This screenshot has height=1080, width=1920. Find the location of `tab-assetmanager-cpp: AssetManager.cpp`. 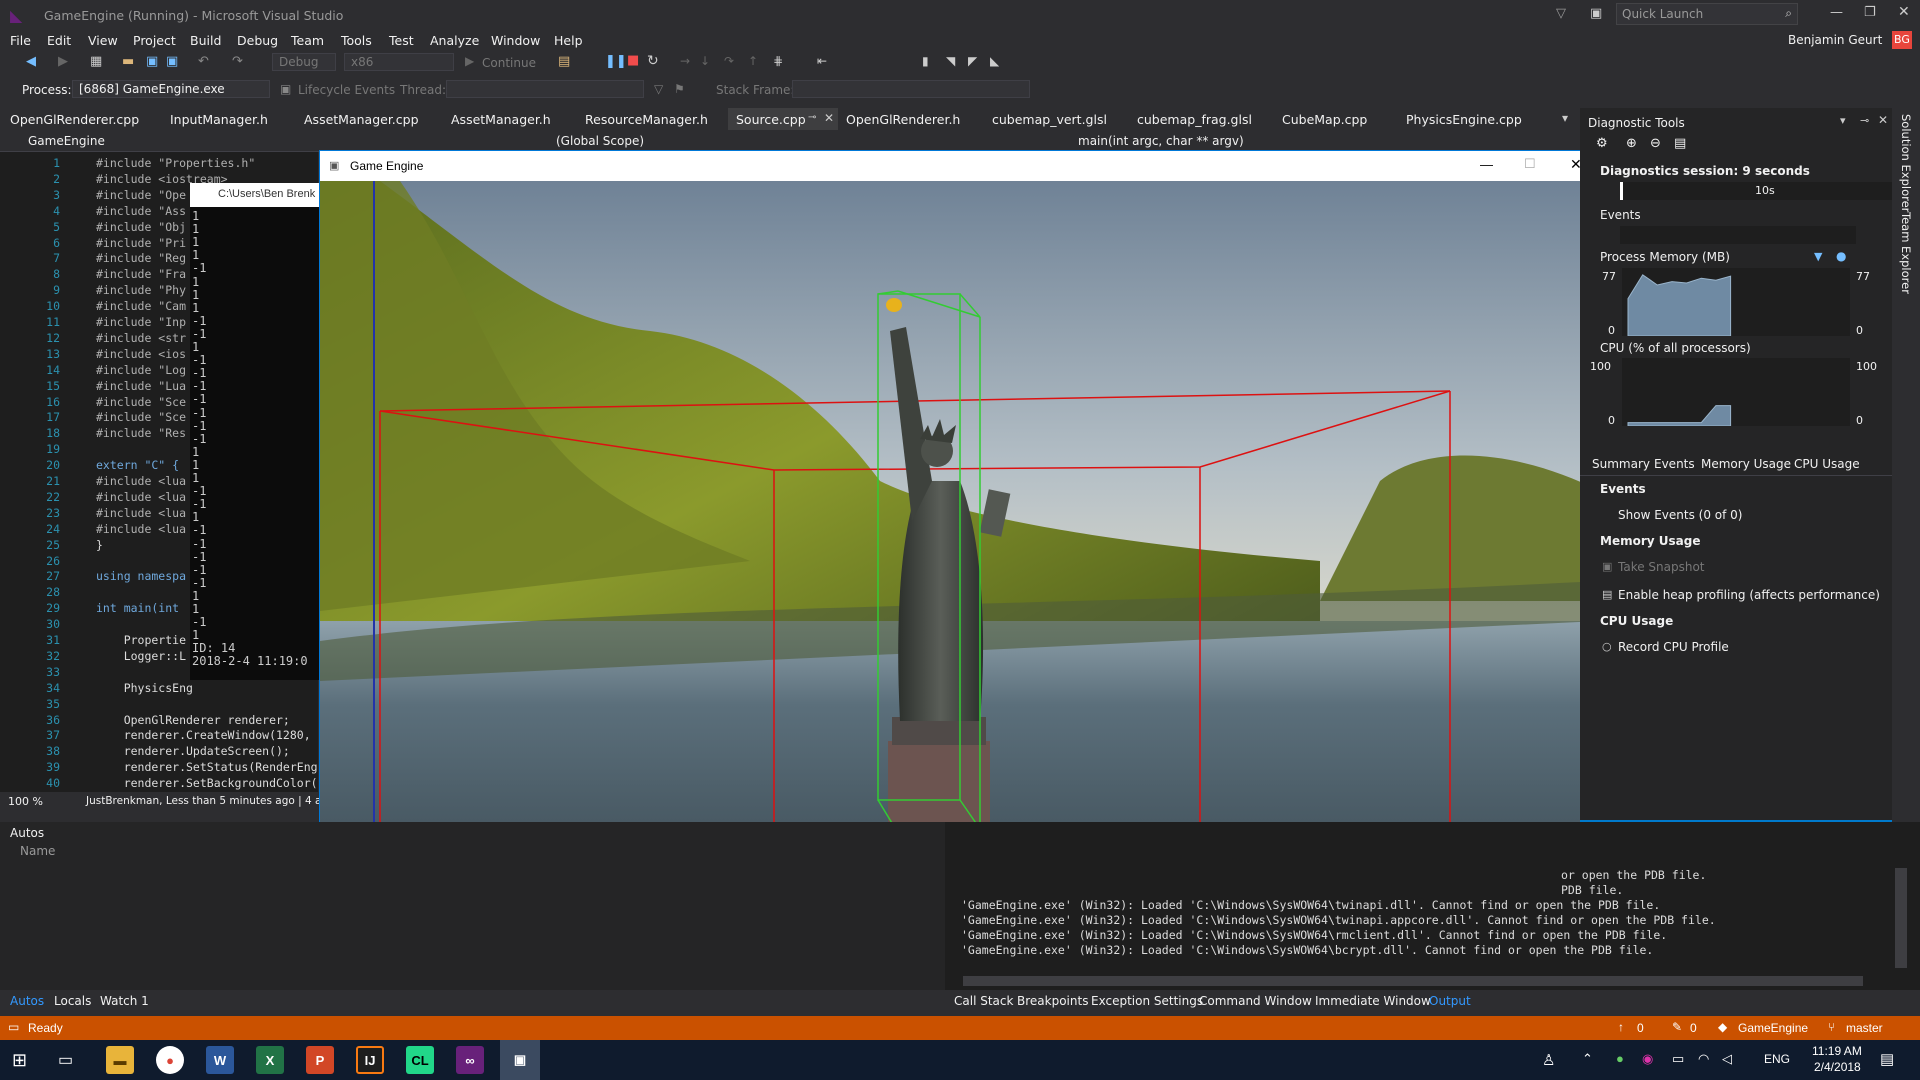

tab-assetmanager-cpp: AssetManager.cpp is located at coordinates (361, 119).